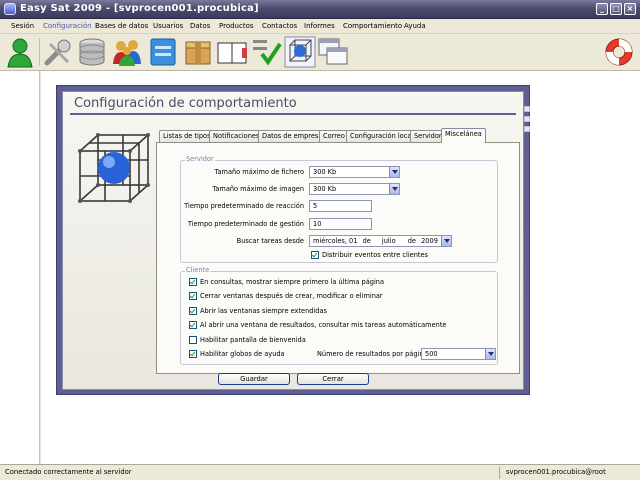 The image size is (640, 480). Describe the element at coordinates (325, 189) in the screenshot. I see `max-image-value: 300 Kb` at that location.